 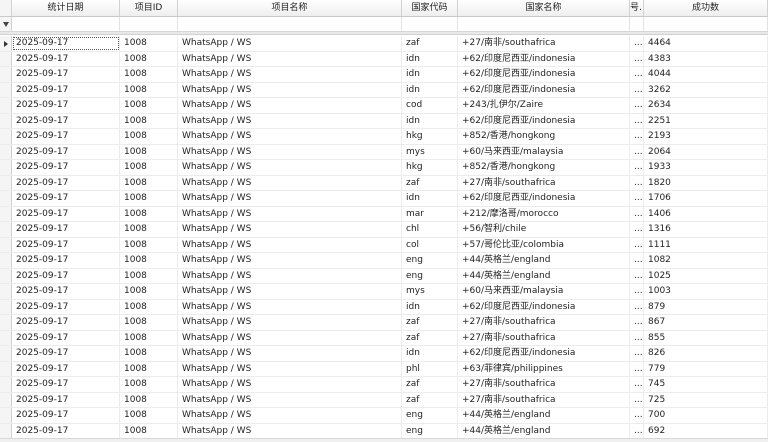 What do you see at coordinates (544, 24) in the screenshot?
I see `column-country-name-filter` at bounding box center [544, 24].